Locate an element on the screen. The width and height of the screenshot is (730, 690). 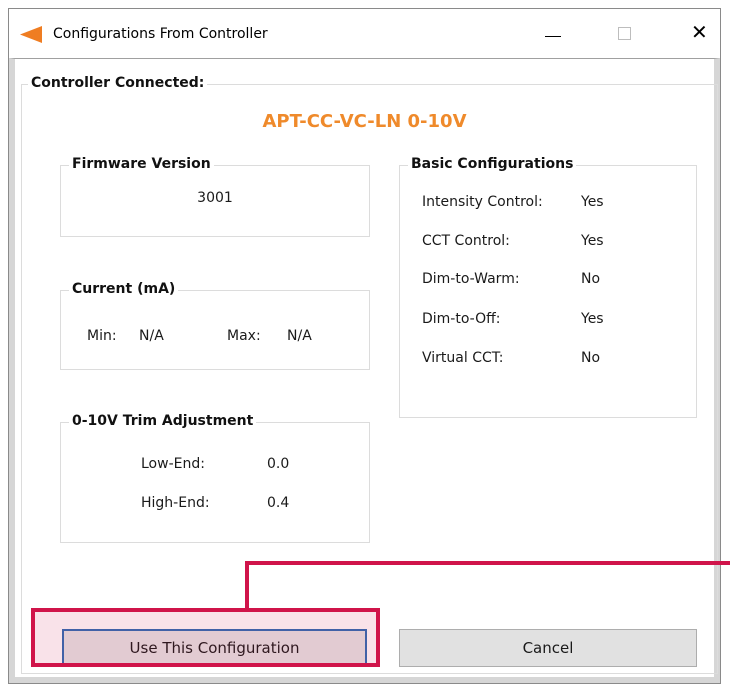
cct-control-label: CCT Control: is located at coordinates (466, 241).